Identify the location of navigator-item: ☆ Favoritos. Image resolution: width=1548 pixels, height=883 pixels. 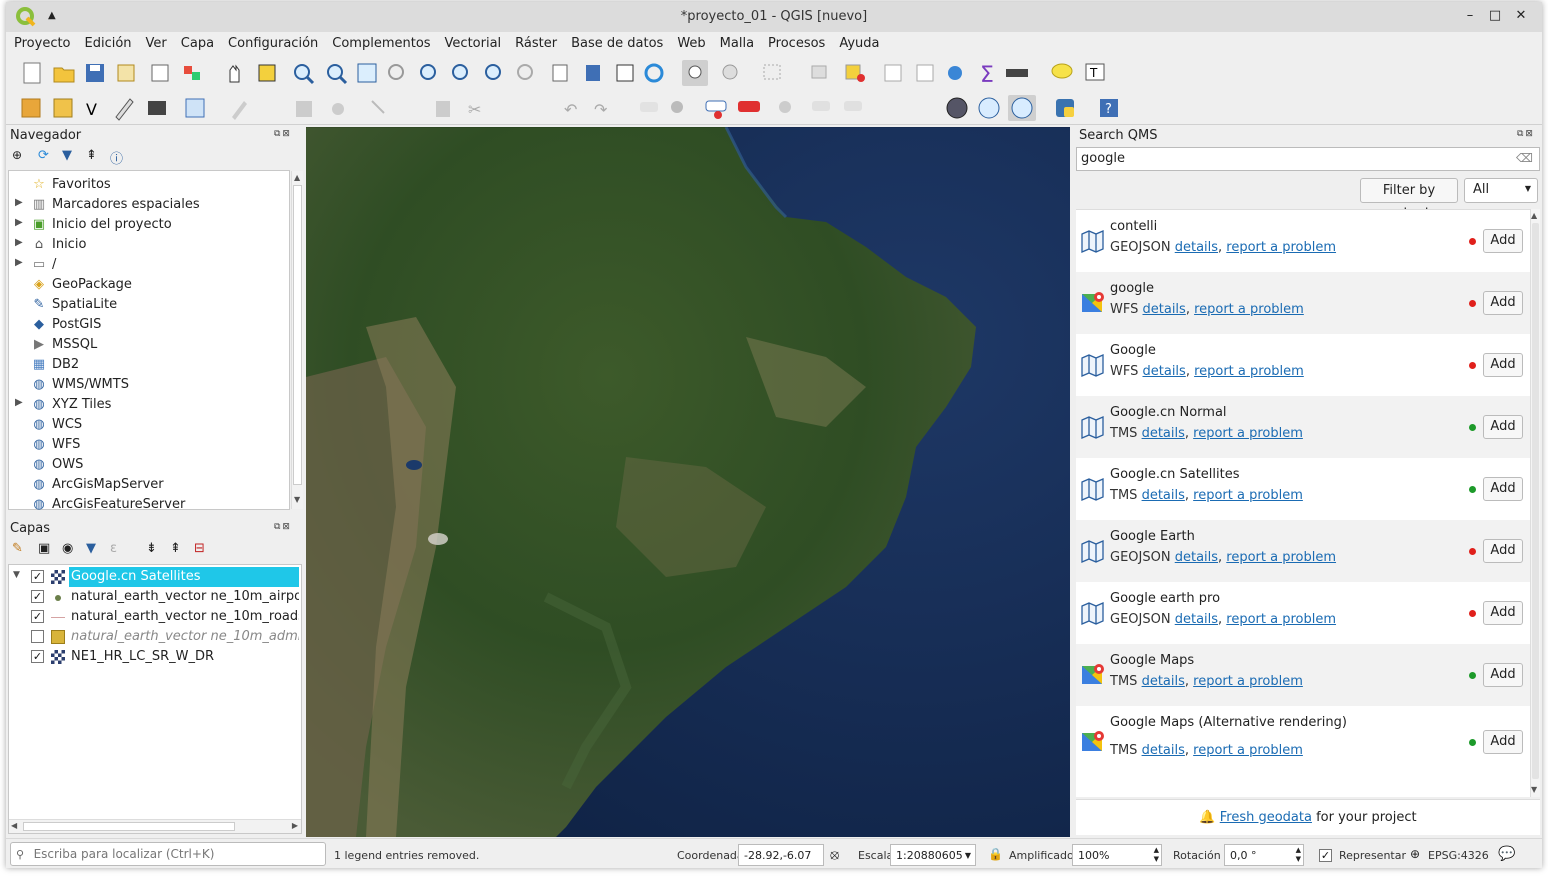
(150, 185).